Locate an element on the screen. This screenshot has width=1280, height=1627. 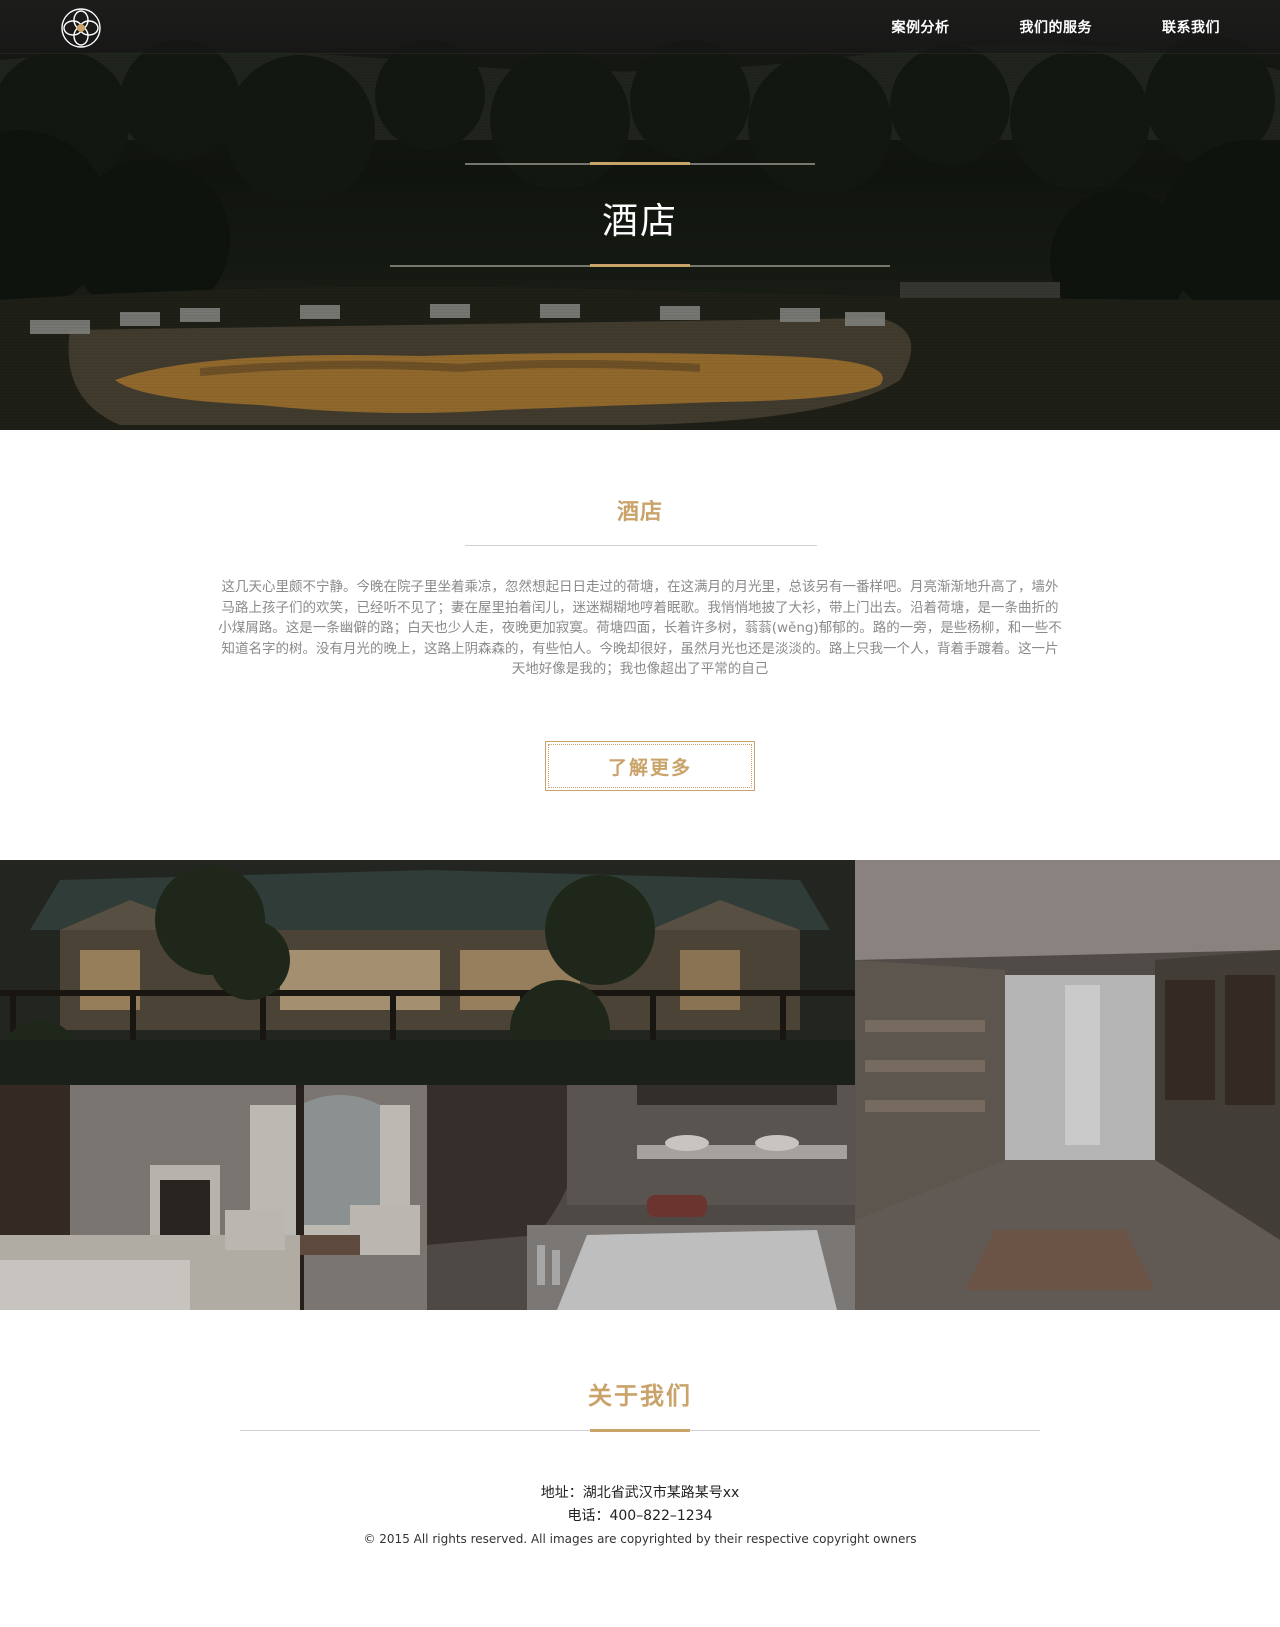
gallery-tile-lodge is located at coordinates (427, 972).